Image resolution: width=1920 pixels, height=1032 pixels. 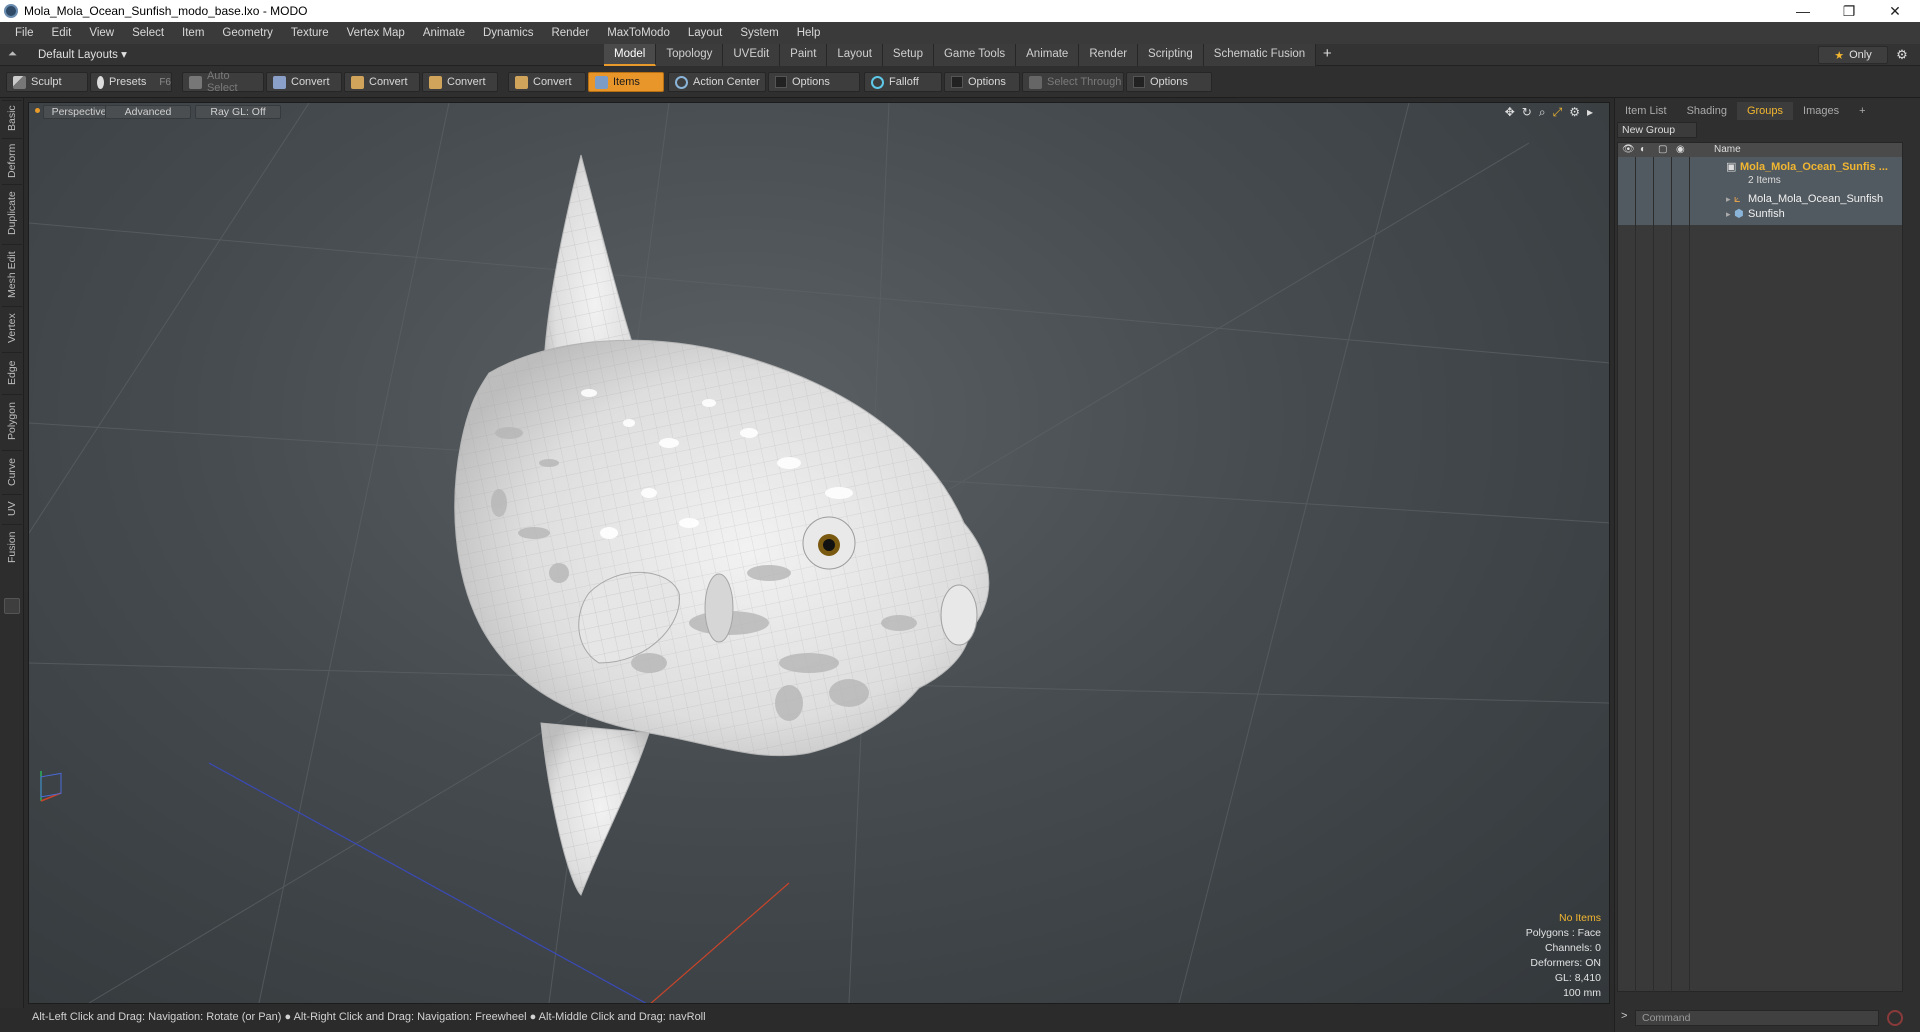 I want to click on menu-select: Select, so click(x=148, y=33).